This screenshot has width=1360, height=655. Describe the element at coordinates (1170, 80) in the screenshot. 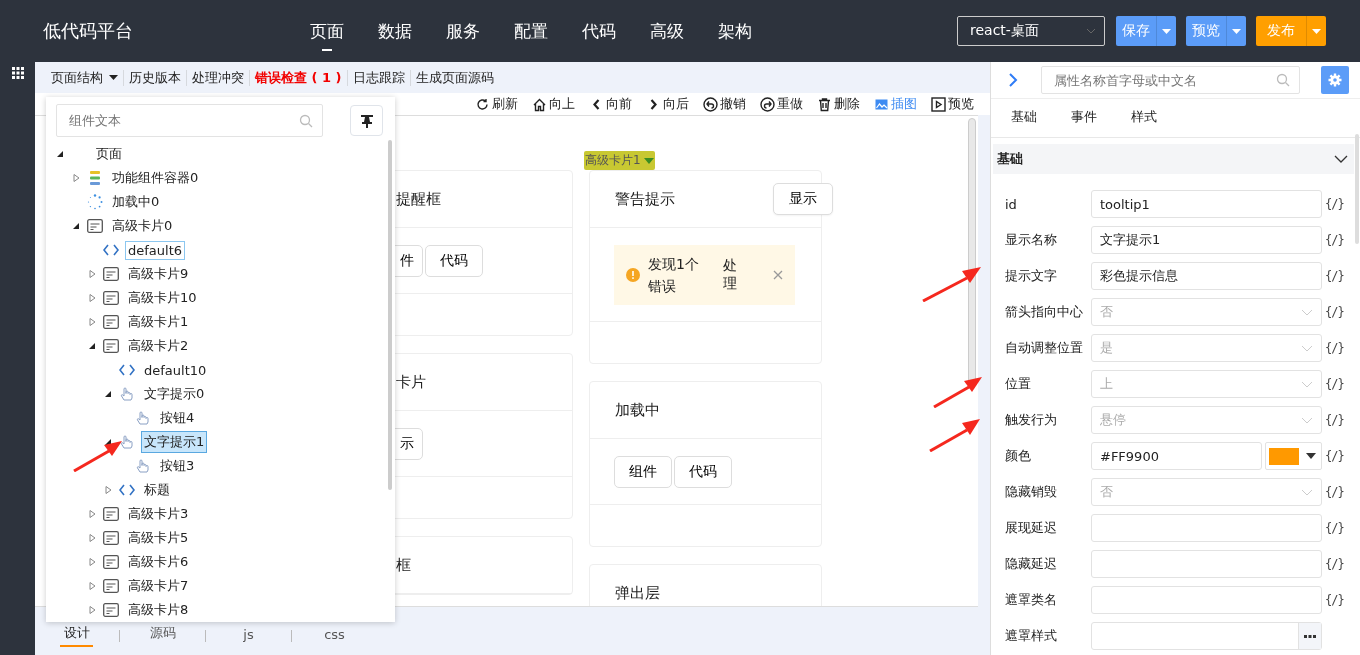

I see `property-search-field: 属性名称首字母或中文名` at that location.